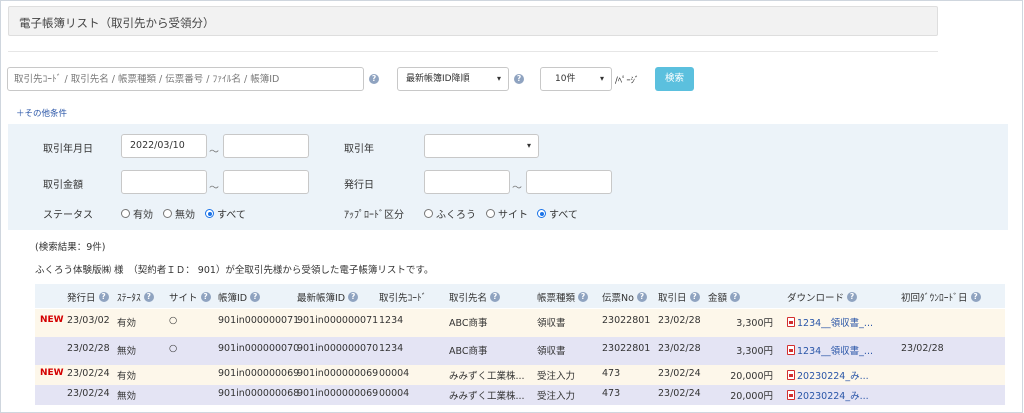 The image size is (1024, 413). What do you see at coordinates (751, 396) in the screenshot?
I see `amount-cell: 20,000円` at bounding box center [751, 396].